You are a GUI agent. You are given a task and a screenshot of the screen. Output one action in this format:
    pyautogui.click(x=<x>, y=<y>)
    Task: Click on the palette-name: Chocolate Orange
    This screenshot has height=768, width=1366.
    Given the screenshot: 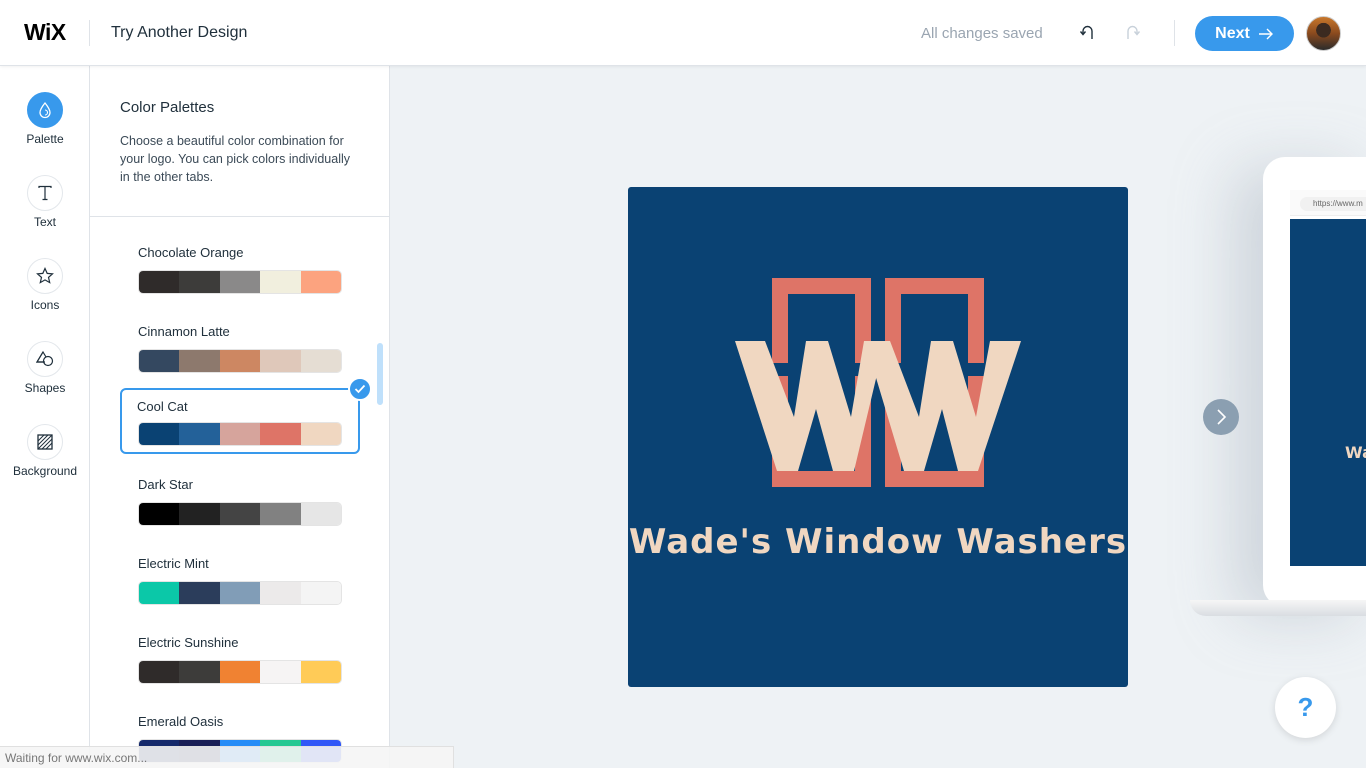 What is the action you would take?
    pyautogui.click(x=191, y=252)
    